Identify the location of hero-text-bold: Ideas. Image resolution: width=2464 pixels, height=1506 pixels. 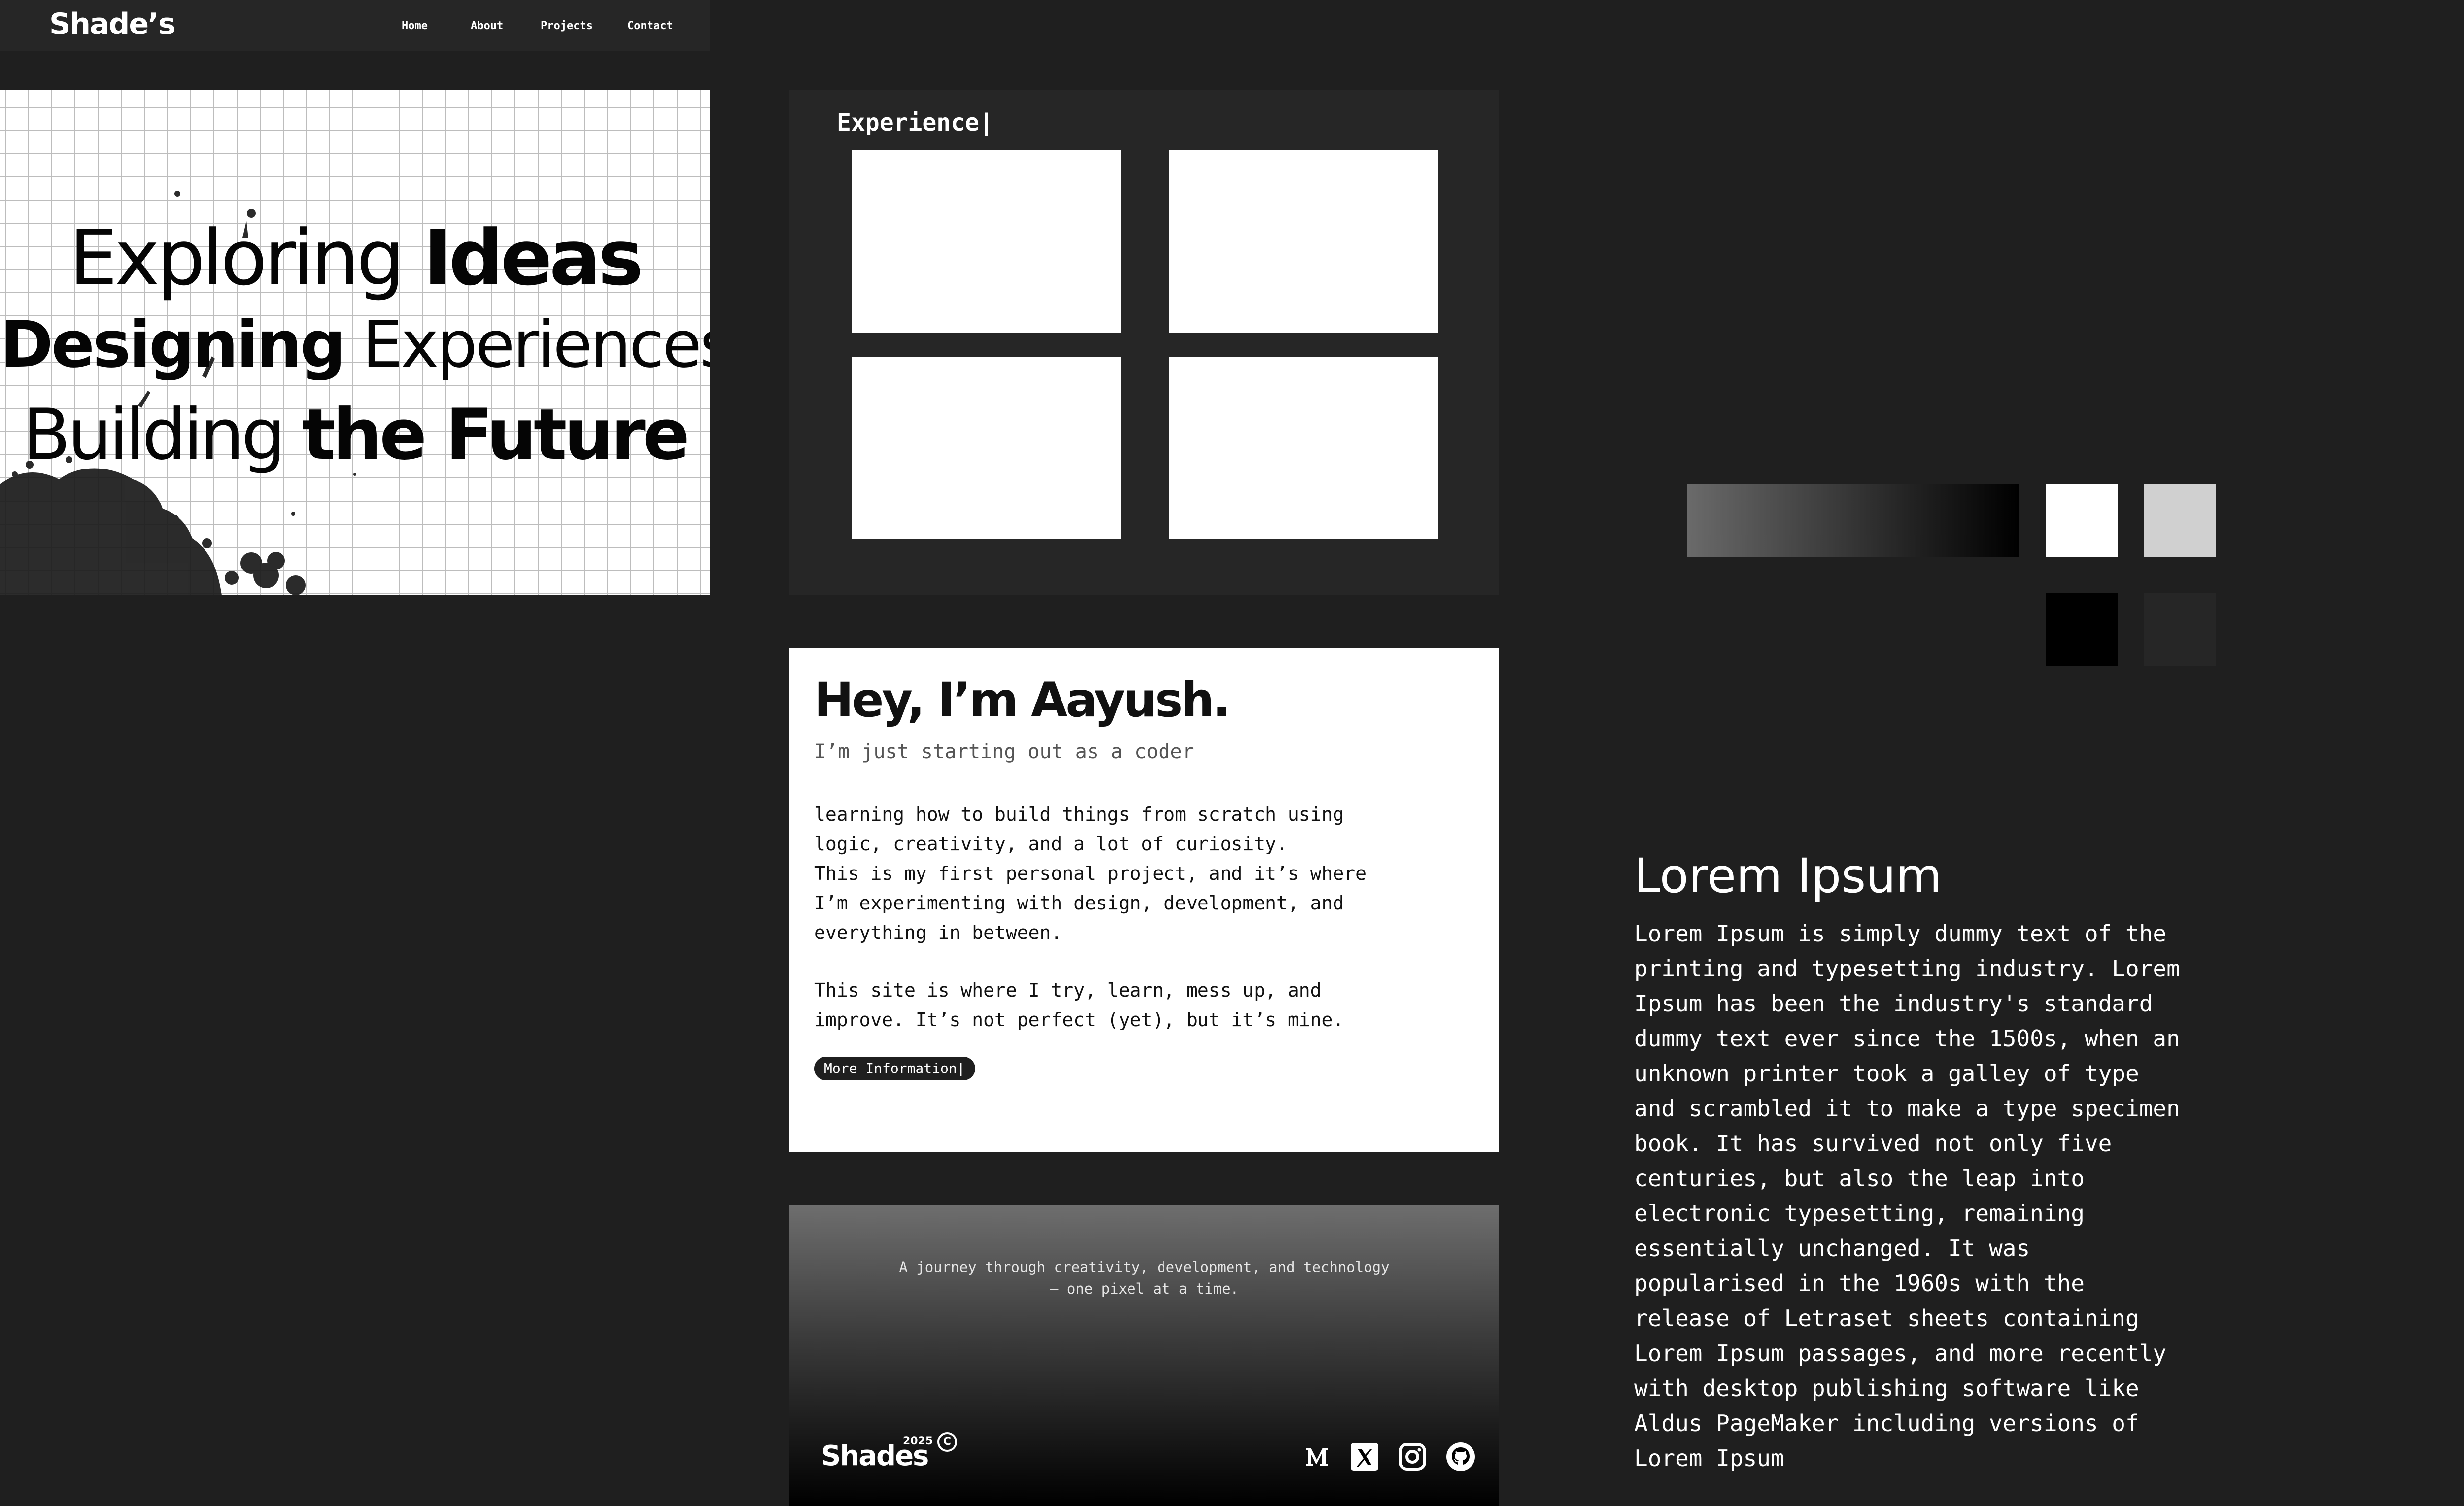
(533, 257).